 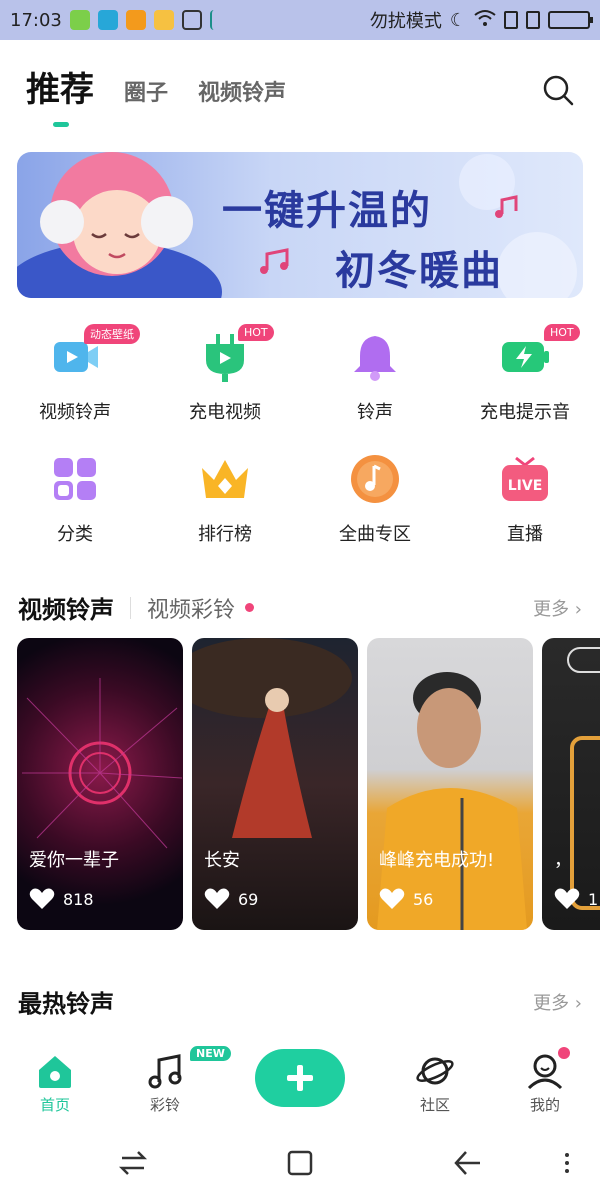 I want to click on bell-icon, so click(x=375, y=357).